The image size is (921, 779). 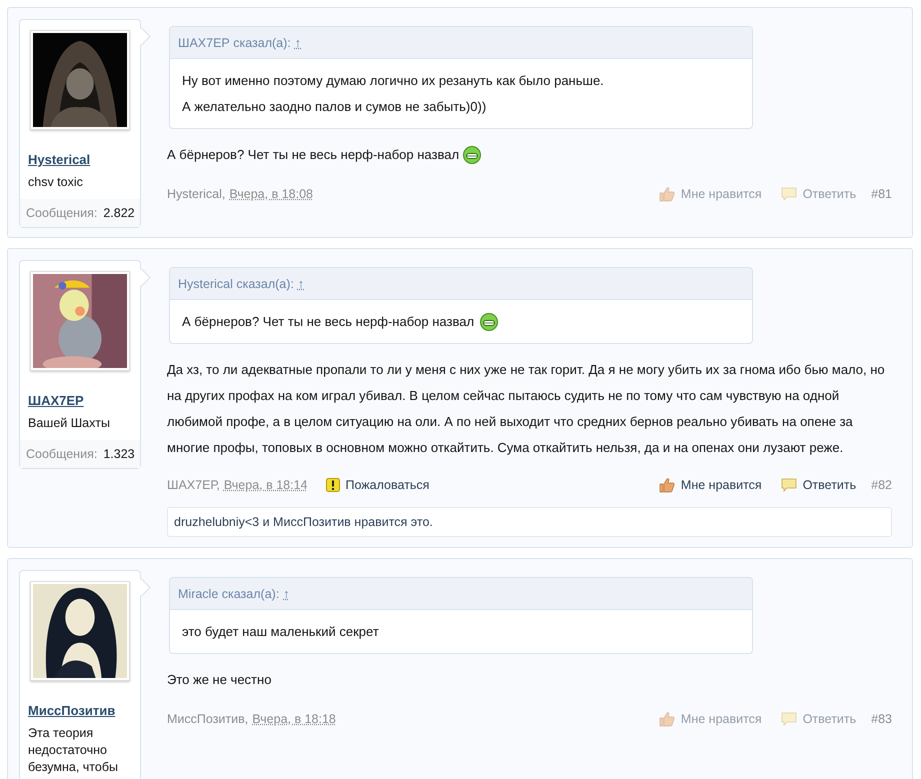 I want to click on quote-author: ШАХ7ЕР сказал(а):, so click(x=234, y=43).